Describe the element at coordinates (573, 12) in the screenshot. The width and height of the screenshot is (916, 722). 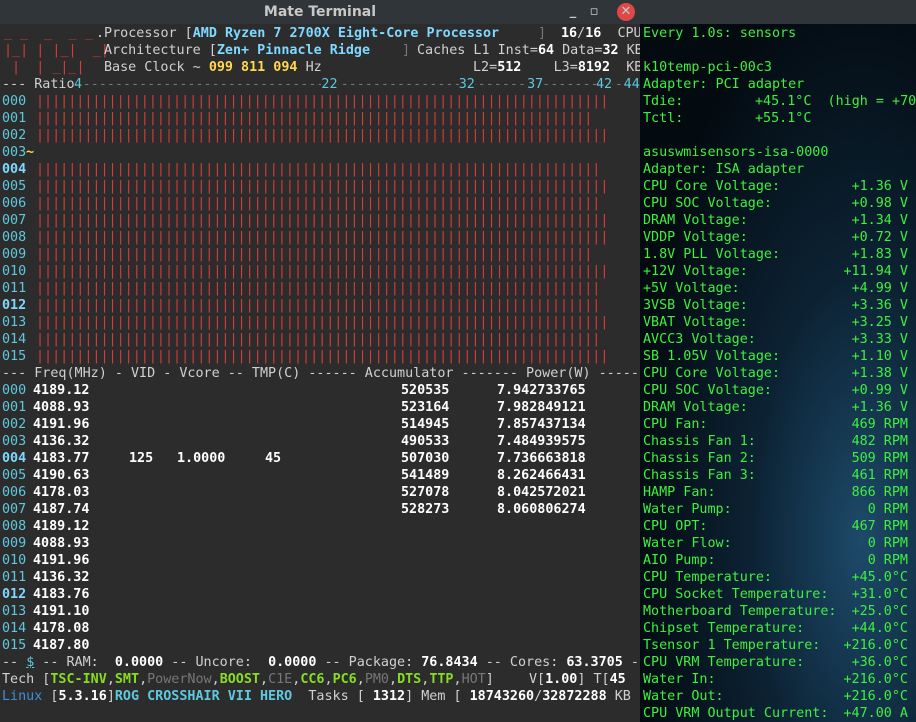
I see `minimize-icon: _` at that location.